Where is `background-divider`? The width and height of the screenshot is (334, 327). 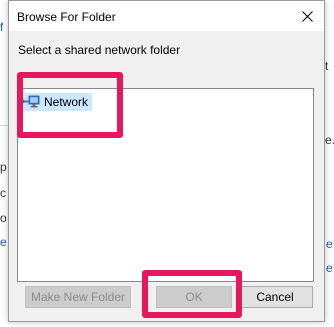 background-divider is located at coordinates (4, 125).